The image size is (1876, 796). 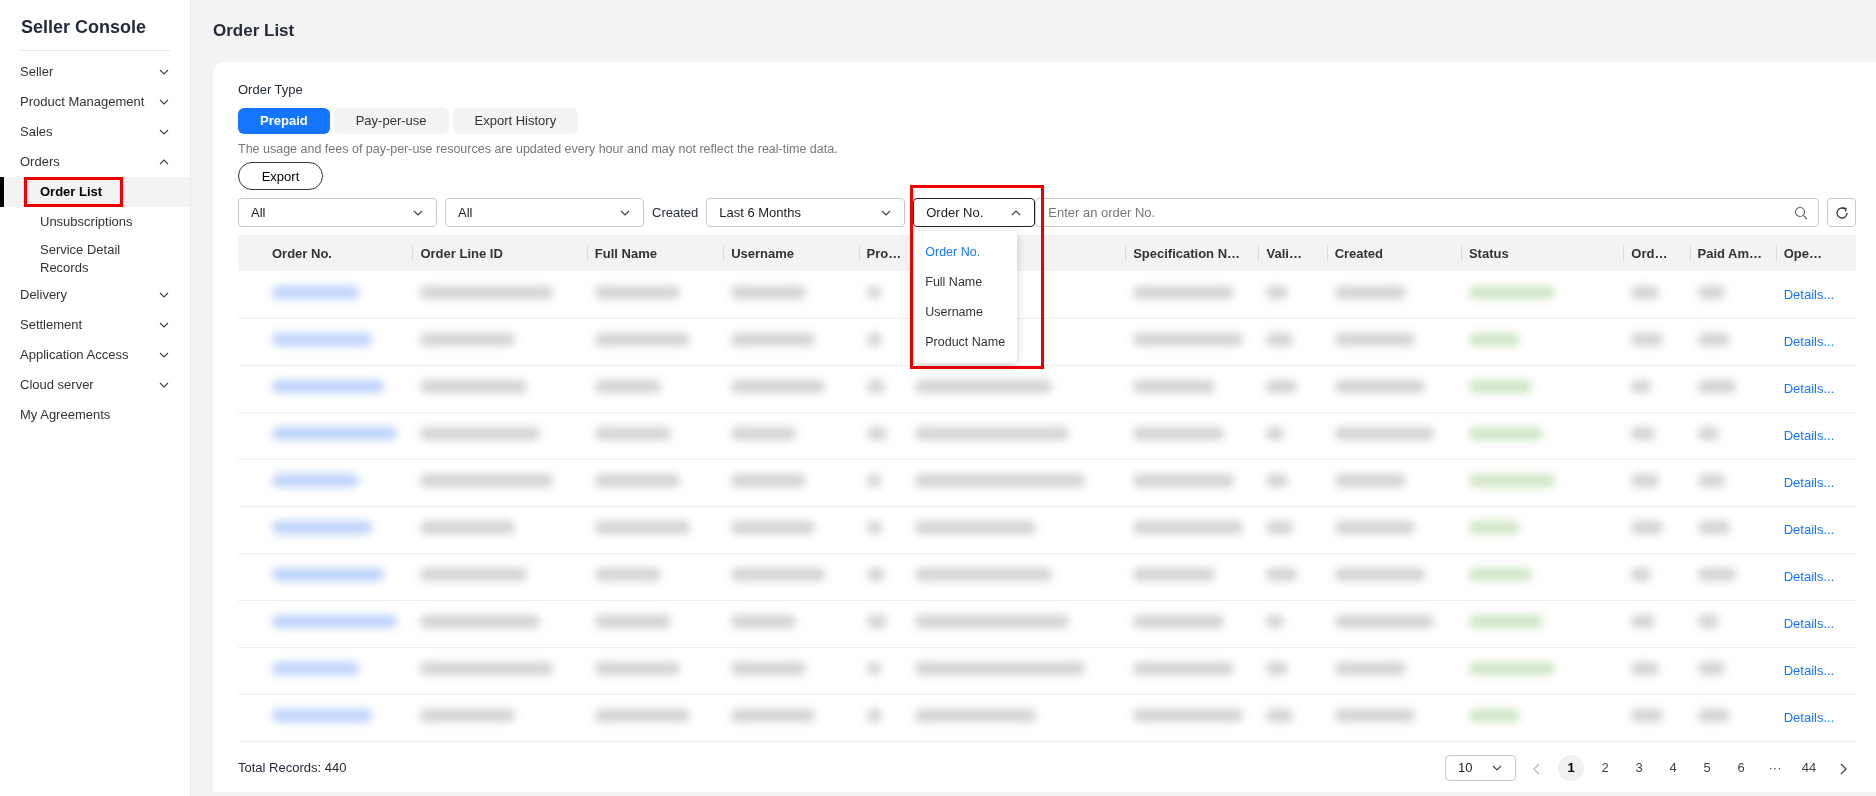 What do you see at coordinates (271, 90) in the screenshot?
I see `section-label: Order Type` at bounding box center [271, 90].